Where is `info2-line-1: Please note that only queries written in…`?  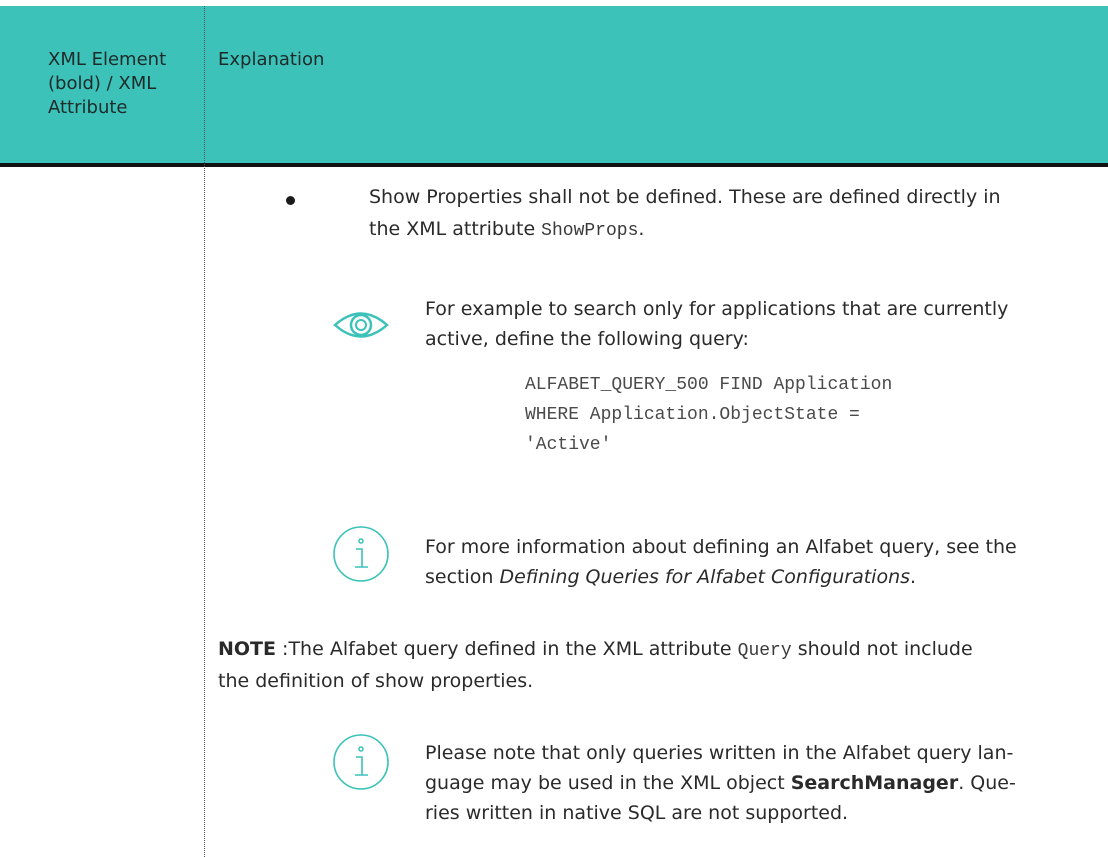
info2-line-1: Please note that only queries written in… is located at coordinates (719, 753).